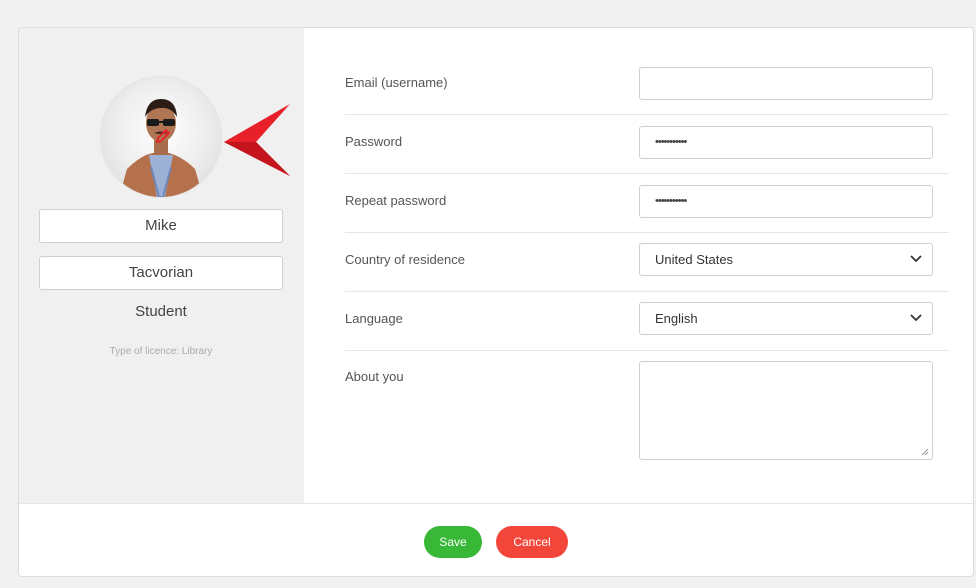 This screenshot has height=588, width=976. What do you see at coordinates (532, 542) in the screenshot?
I see `cancel-button: Cancel` at bounding box center [532, 542].